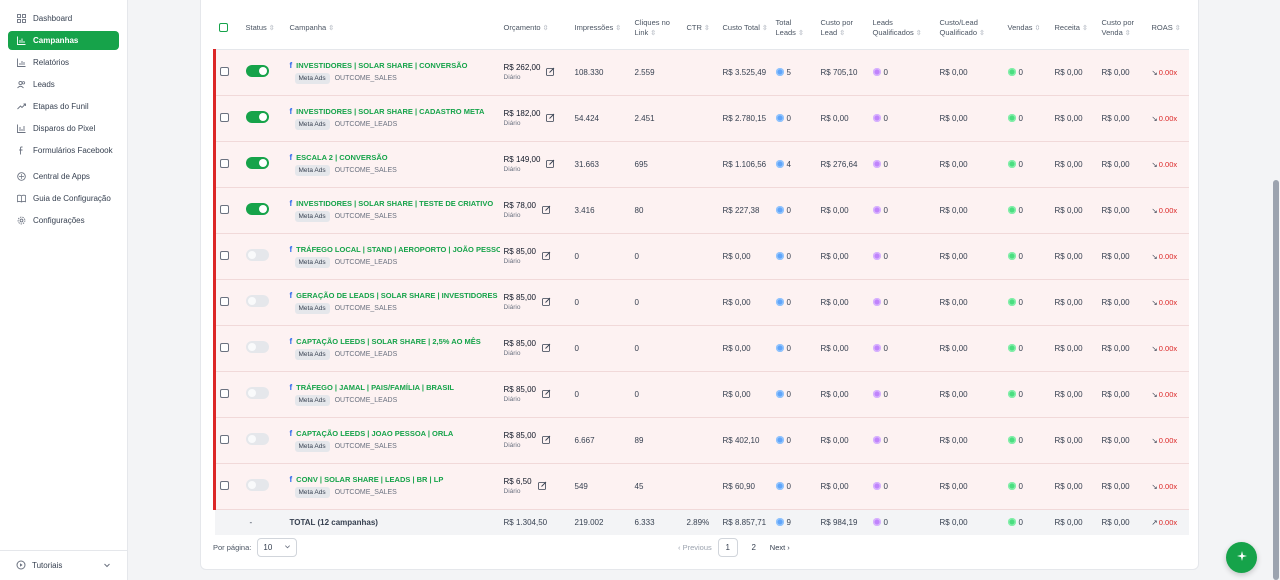 This screenshot has width=1280, height=580. I want to click on header-custo-venda: Custo por Venda ⇳, so click(1122, 29).